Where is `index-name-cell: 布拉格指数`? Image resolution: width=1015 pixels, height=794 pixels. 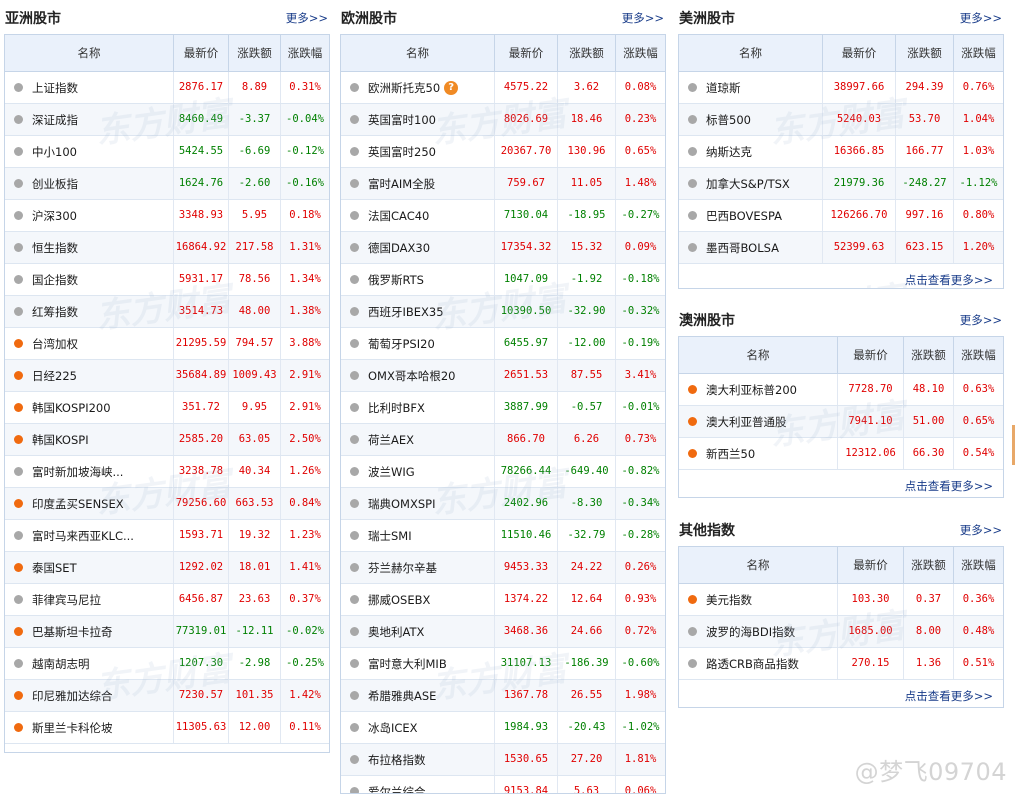
index-name-cell: 布拉格指数 is located at coordinates (417, 759).